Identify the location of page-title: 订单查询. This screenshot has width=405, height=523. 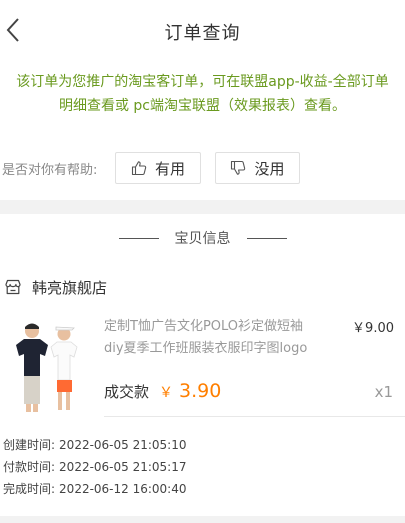
(202, 33).